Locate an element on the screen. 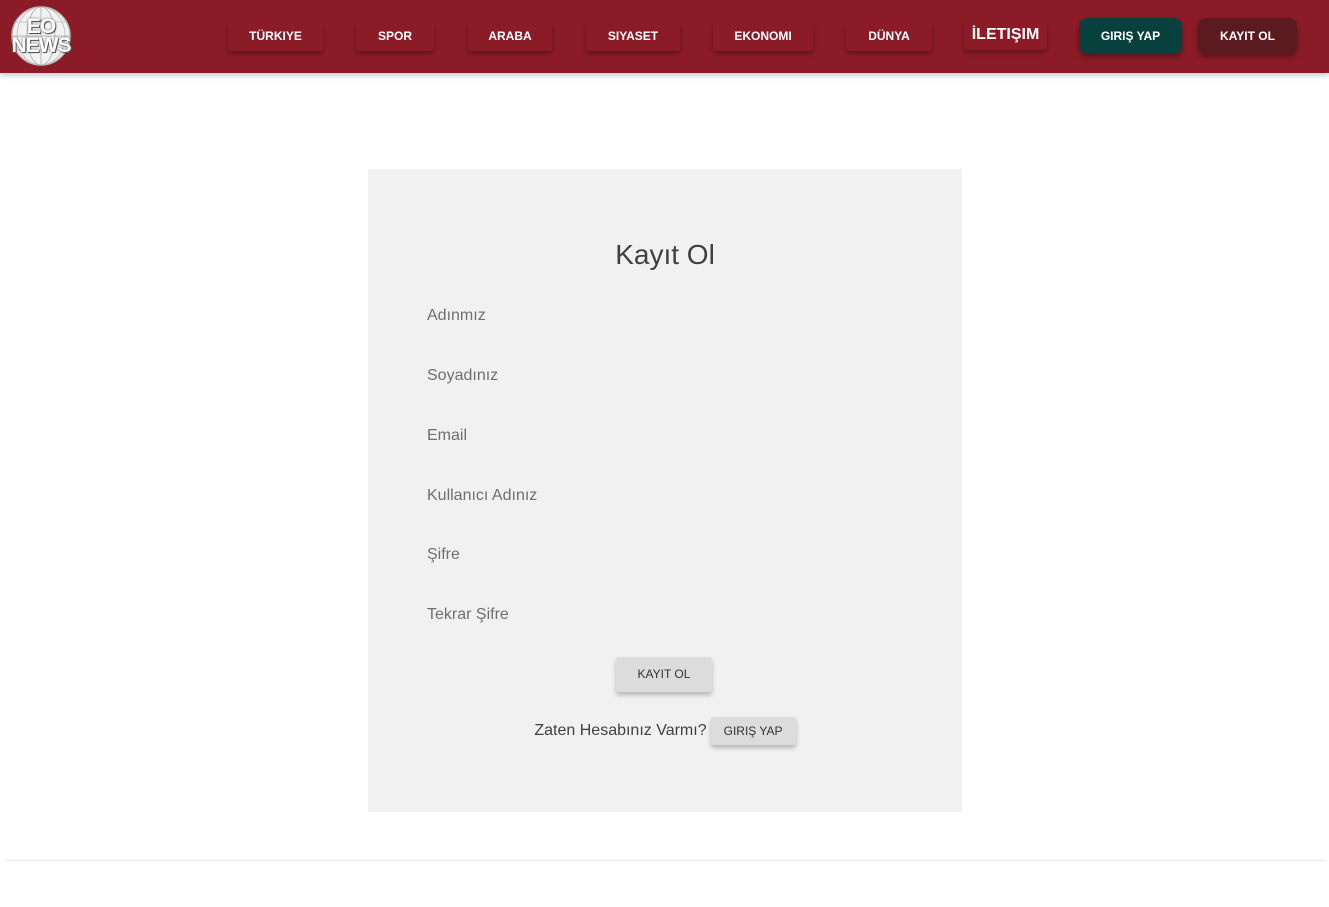 This screenshot has width=1329, height=907. site-logo: EO NEWS is located at coordinates (41, 36).